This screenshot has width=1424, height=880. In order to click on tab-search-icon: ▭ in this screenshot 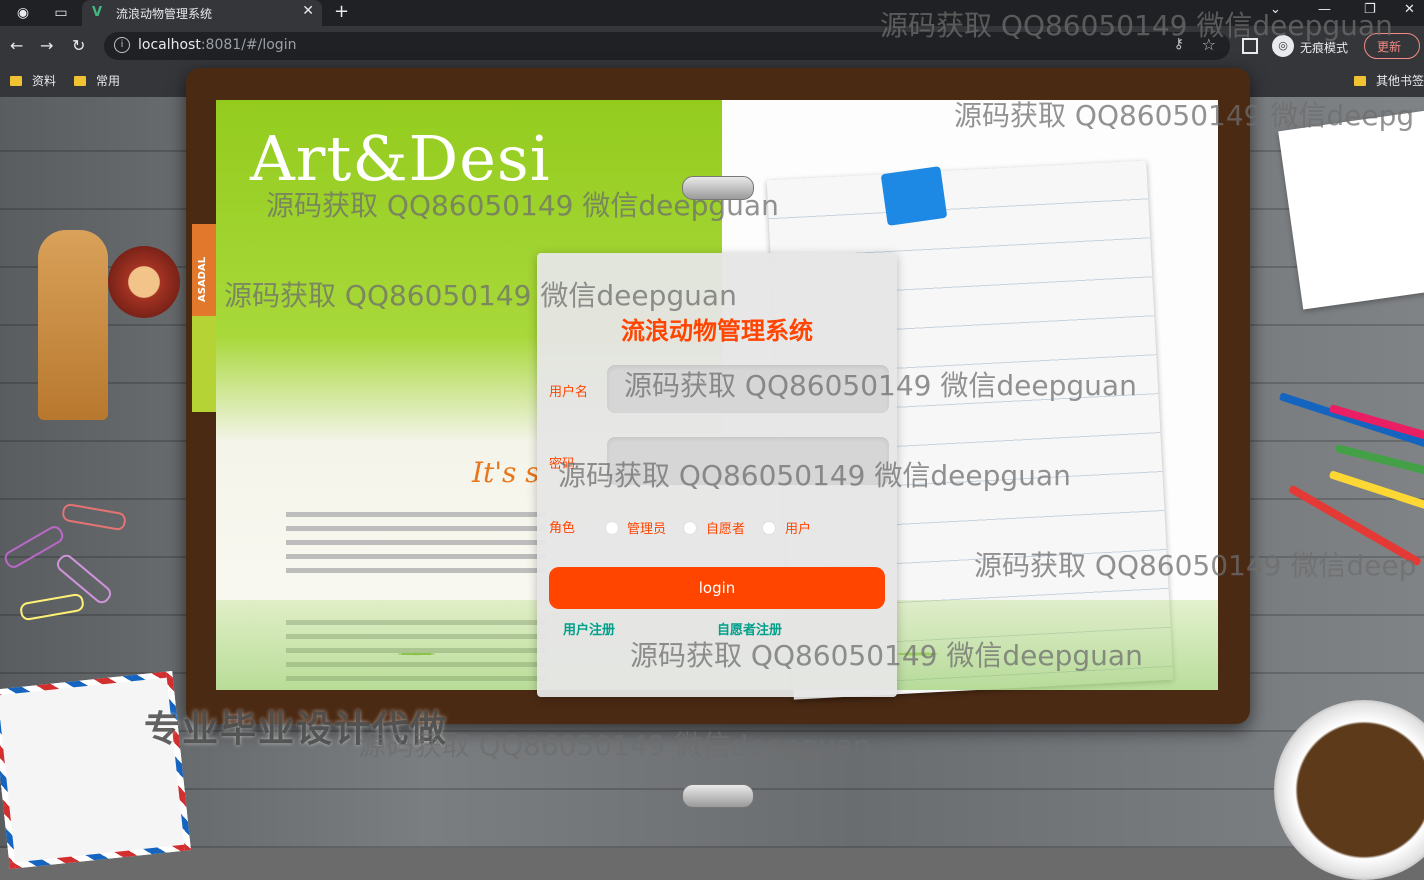, I will do `click(61, 13)`.